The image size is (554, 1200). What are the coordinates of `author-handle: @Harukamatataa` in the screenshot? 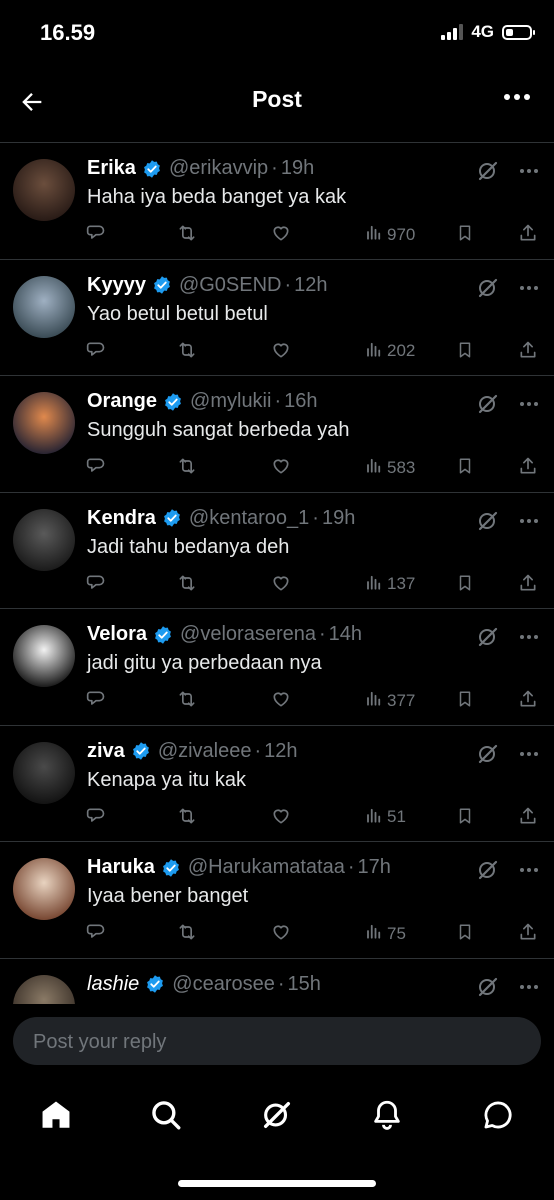 It's located at (266, 867).